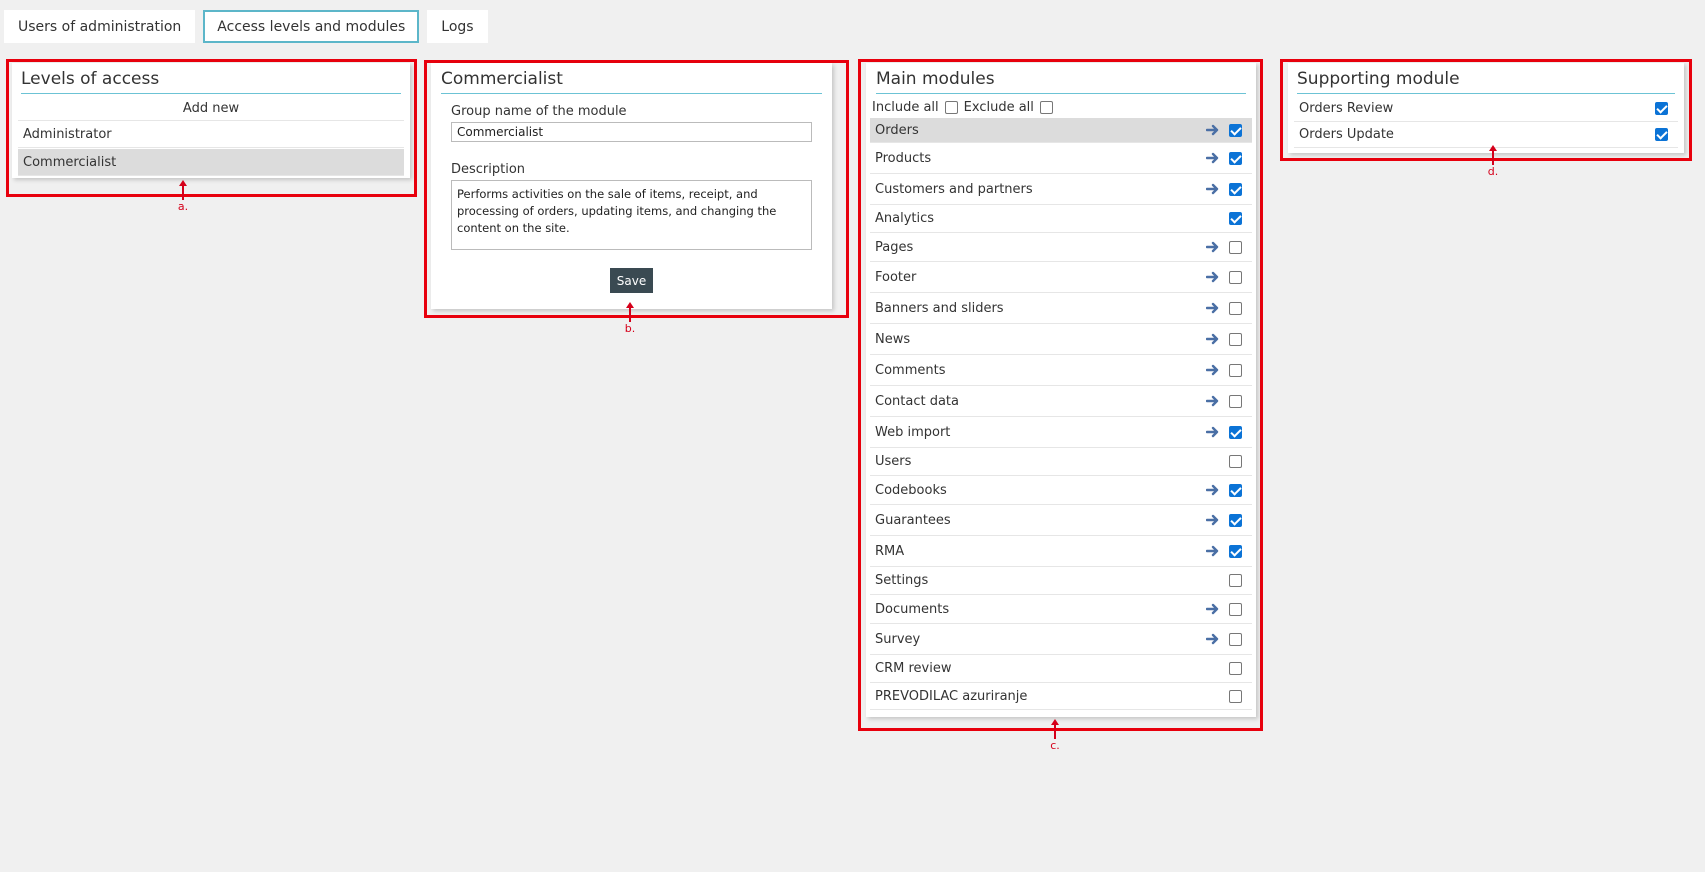  What do you see at coordinates (954, 189) in the screenshot?
I see `module-label: Customers and partners` at bounding box center [954, 189].